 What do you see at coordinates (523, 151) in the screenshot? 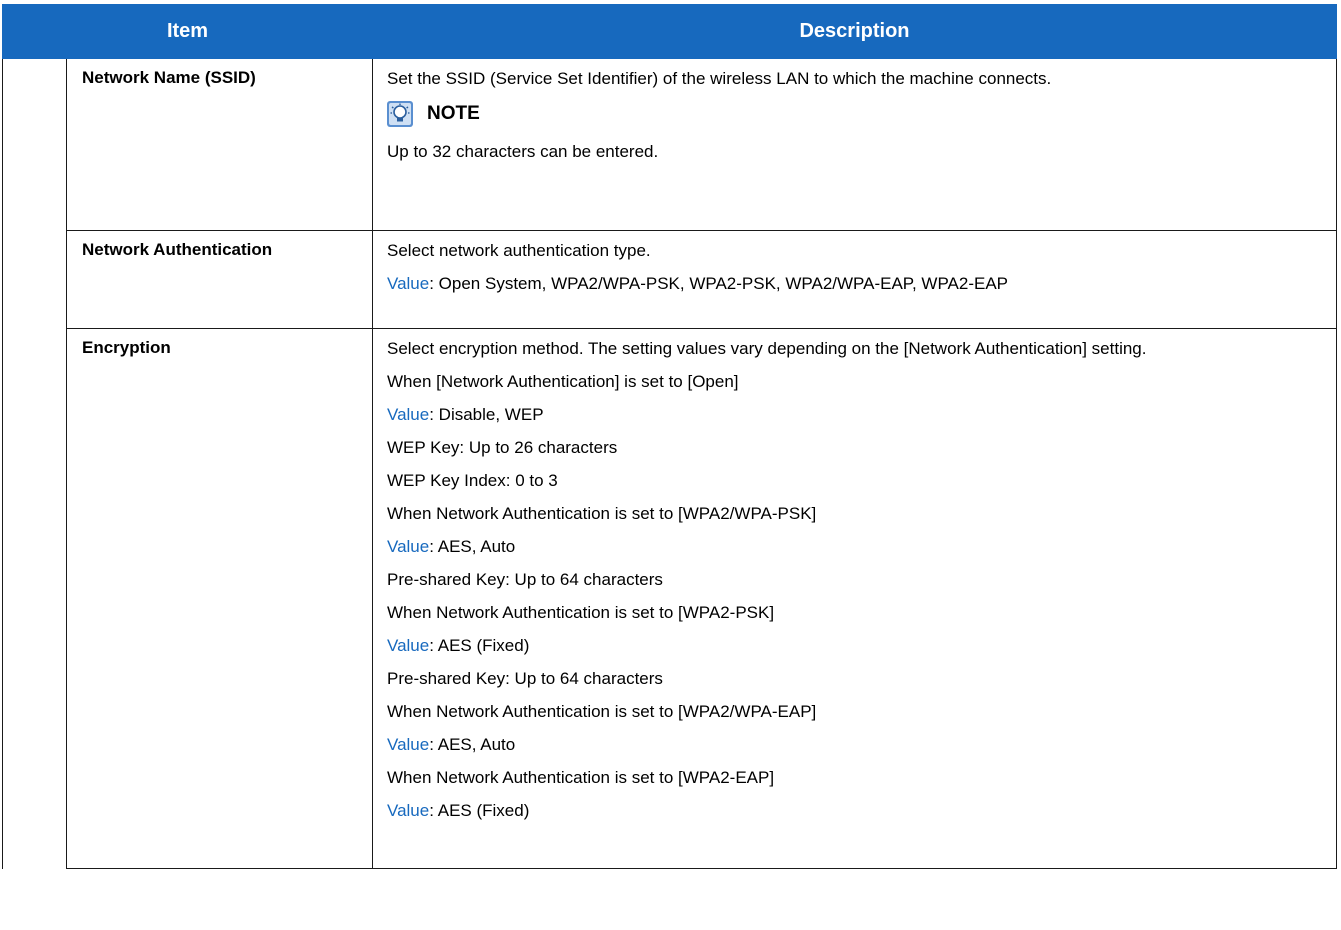
I see `note-text: Up to 32 characters can be entered.` at bounding box center [523, 151].